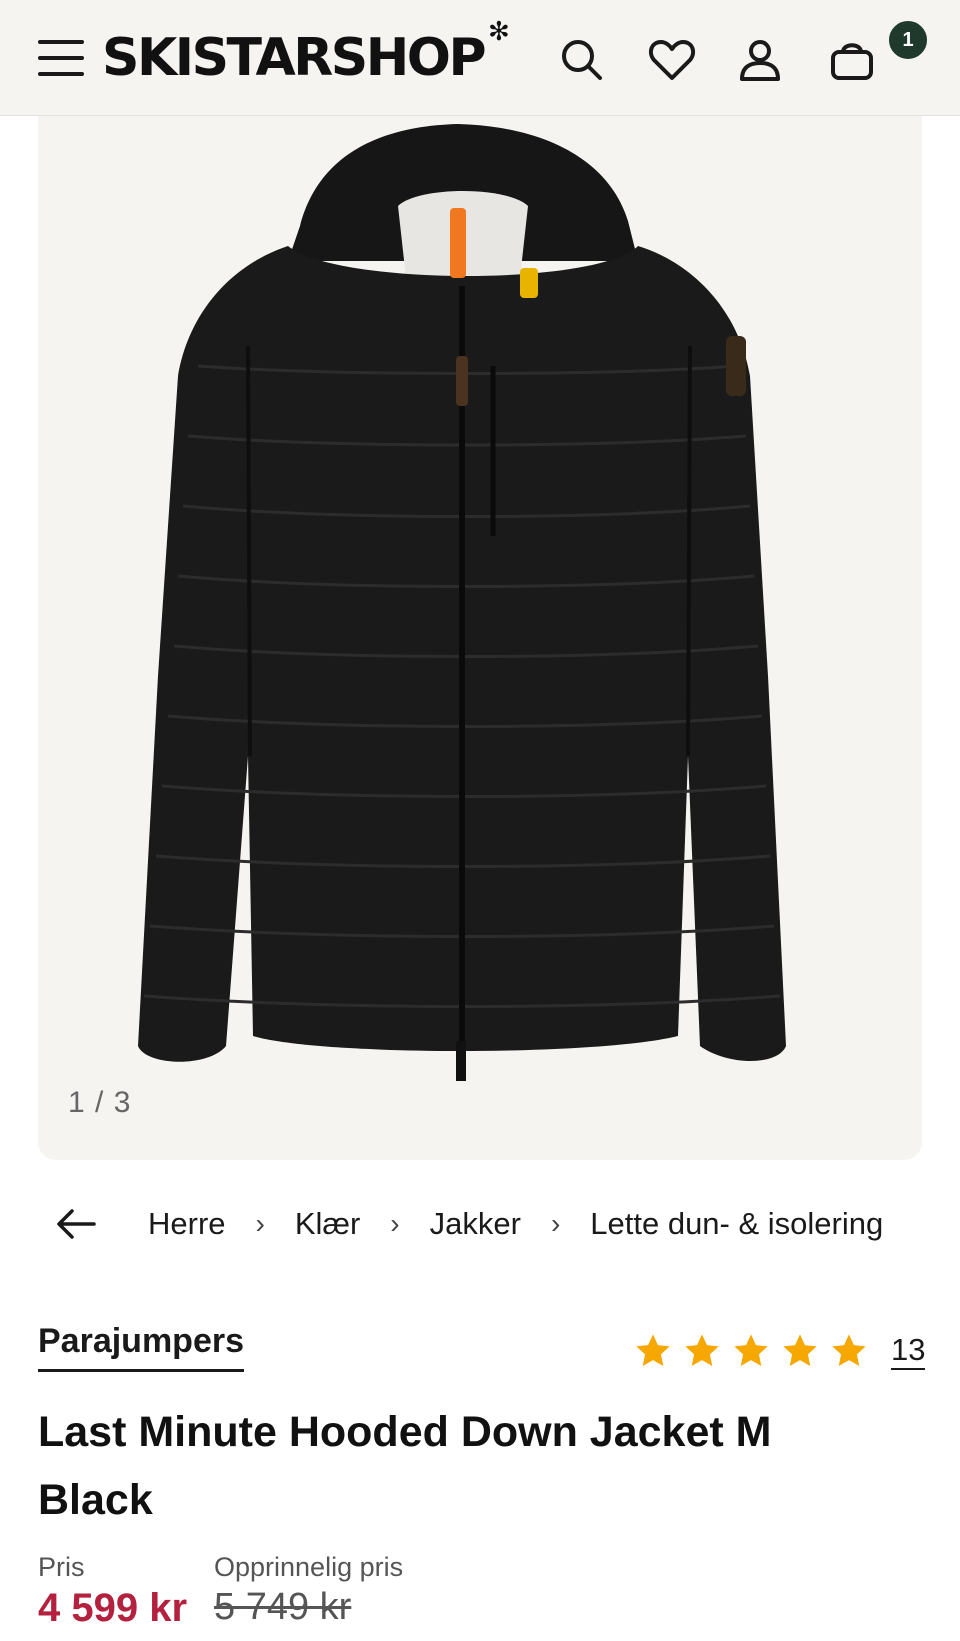  I want to click on price-label: Pris, so click(61, 1567).